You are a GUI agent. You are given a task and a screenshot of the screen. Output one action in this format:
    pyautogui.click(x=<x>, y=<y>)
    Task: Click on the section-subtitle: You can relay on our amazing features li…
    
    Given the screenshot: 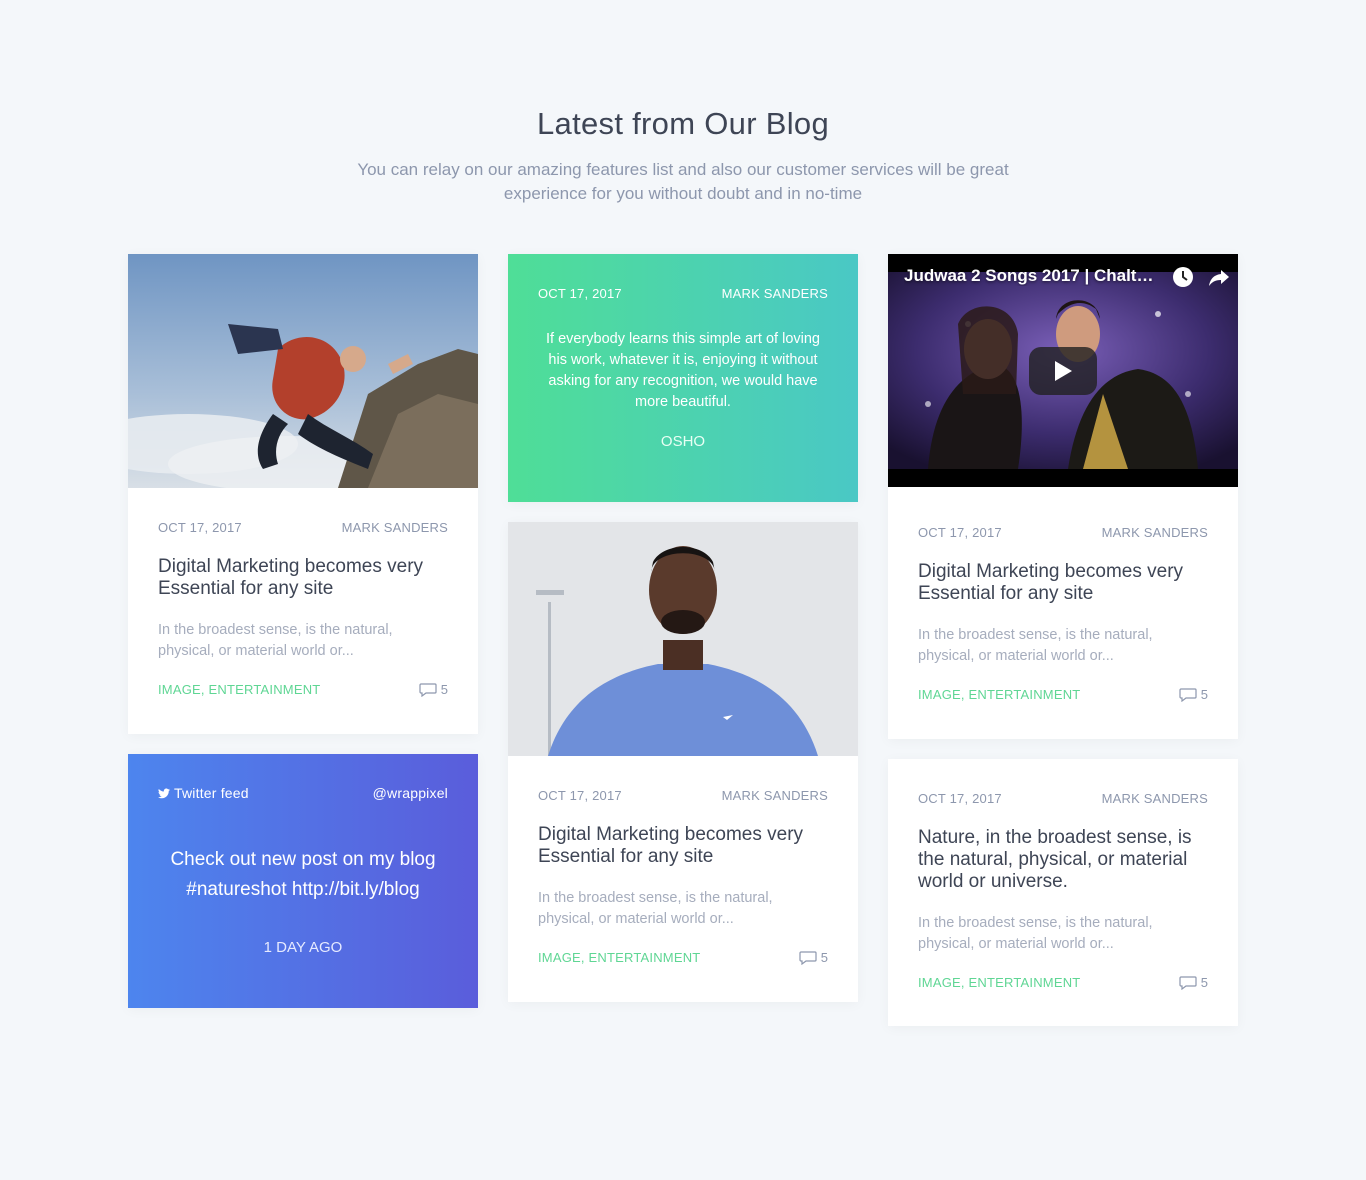 What is the action you would take?
    pyautogui.click(x=683, y=181)
    